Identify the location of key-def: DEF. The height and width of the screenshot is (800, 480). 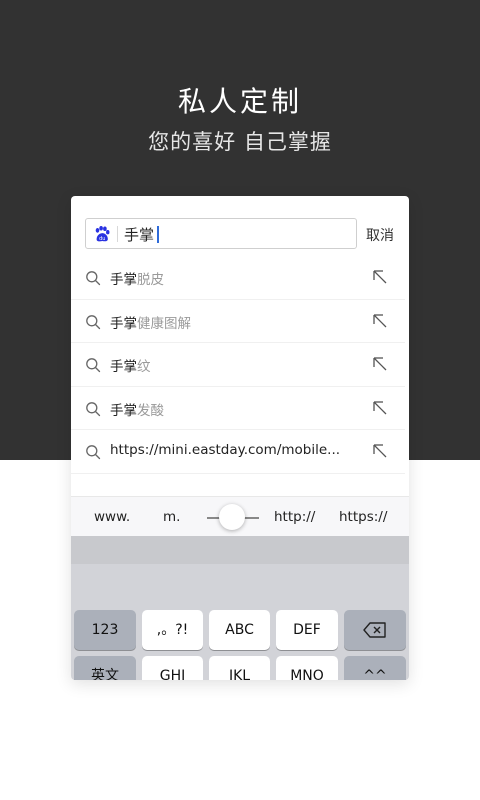
(307, 630).